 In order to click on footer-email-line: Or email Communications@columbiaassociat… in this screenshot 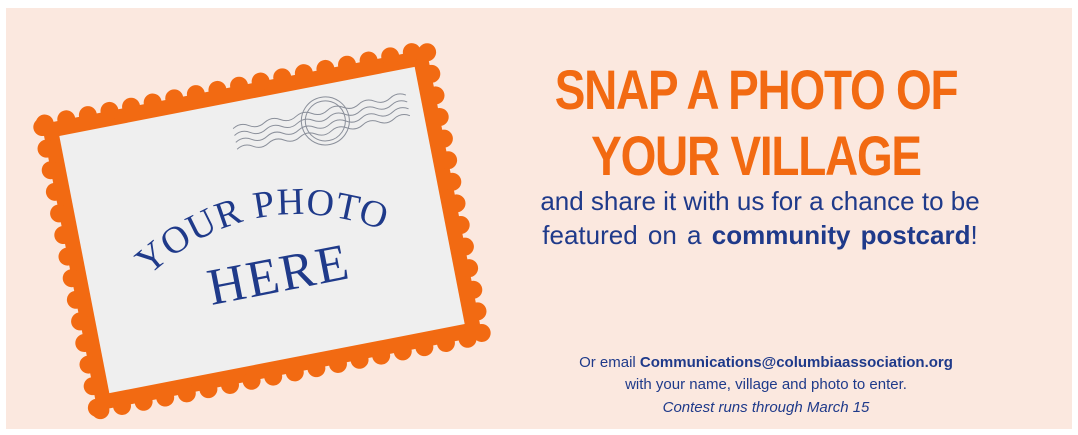, I will do `click(766, 363)`.